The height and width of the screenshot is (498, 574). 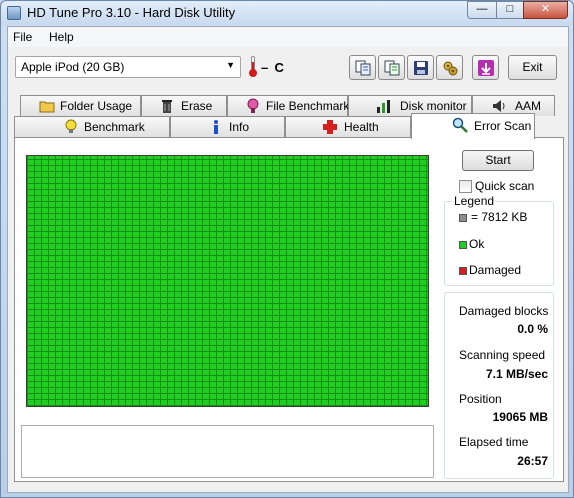 What do you see at coordinates (474, 201) in the screenshot?
I see `legend-title: Legend` at bounding box center [474, 201].